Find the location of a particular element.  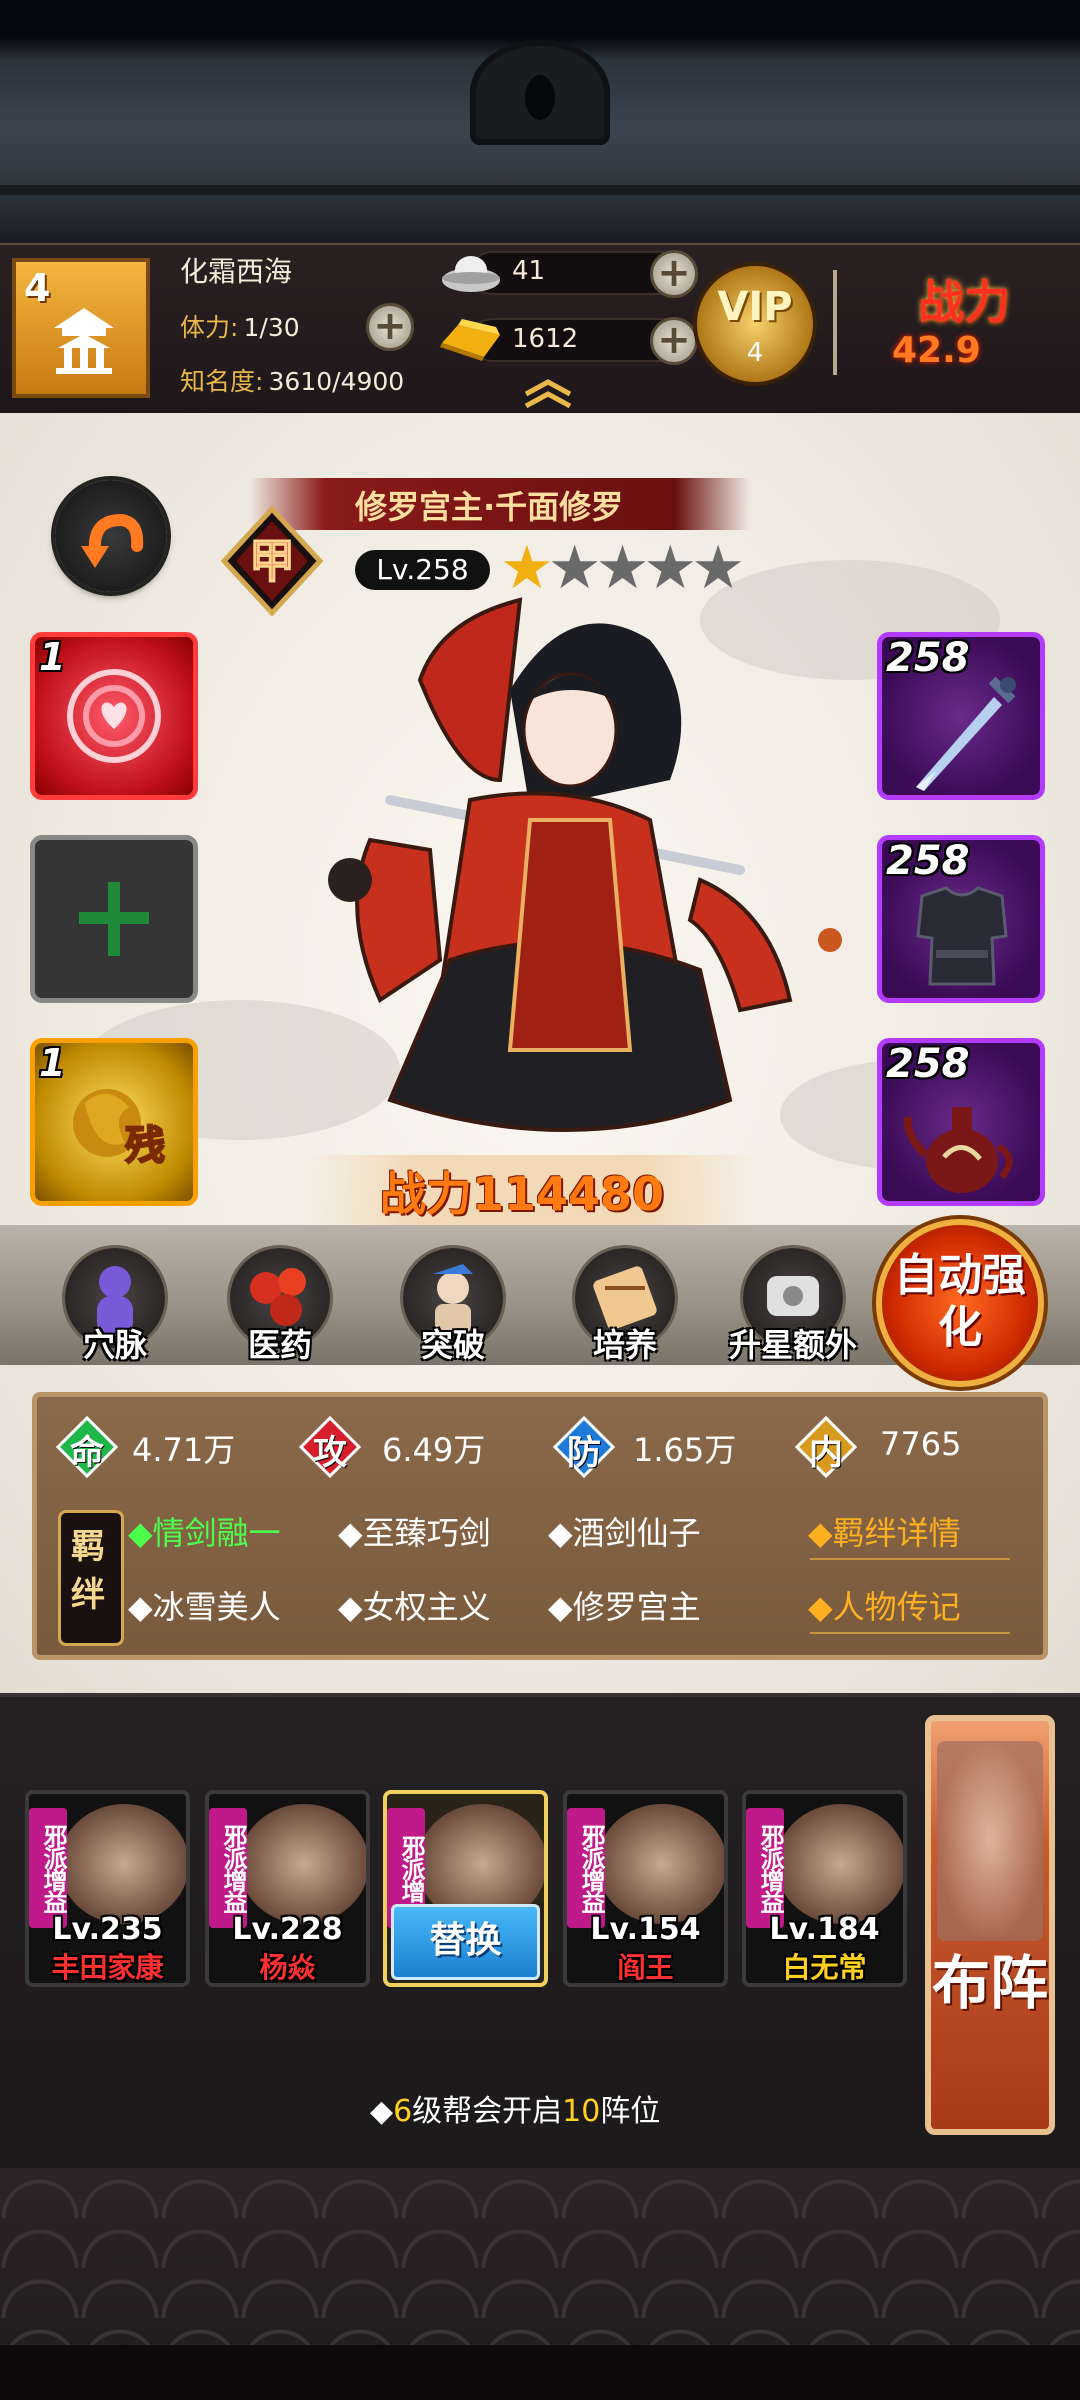

bond-item: ◆酒剑仙子 is located at coordinates (624, 1531).